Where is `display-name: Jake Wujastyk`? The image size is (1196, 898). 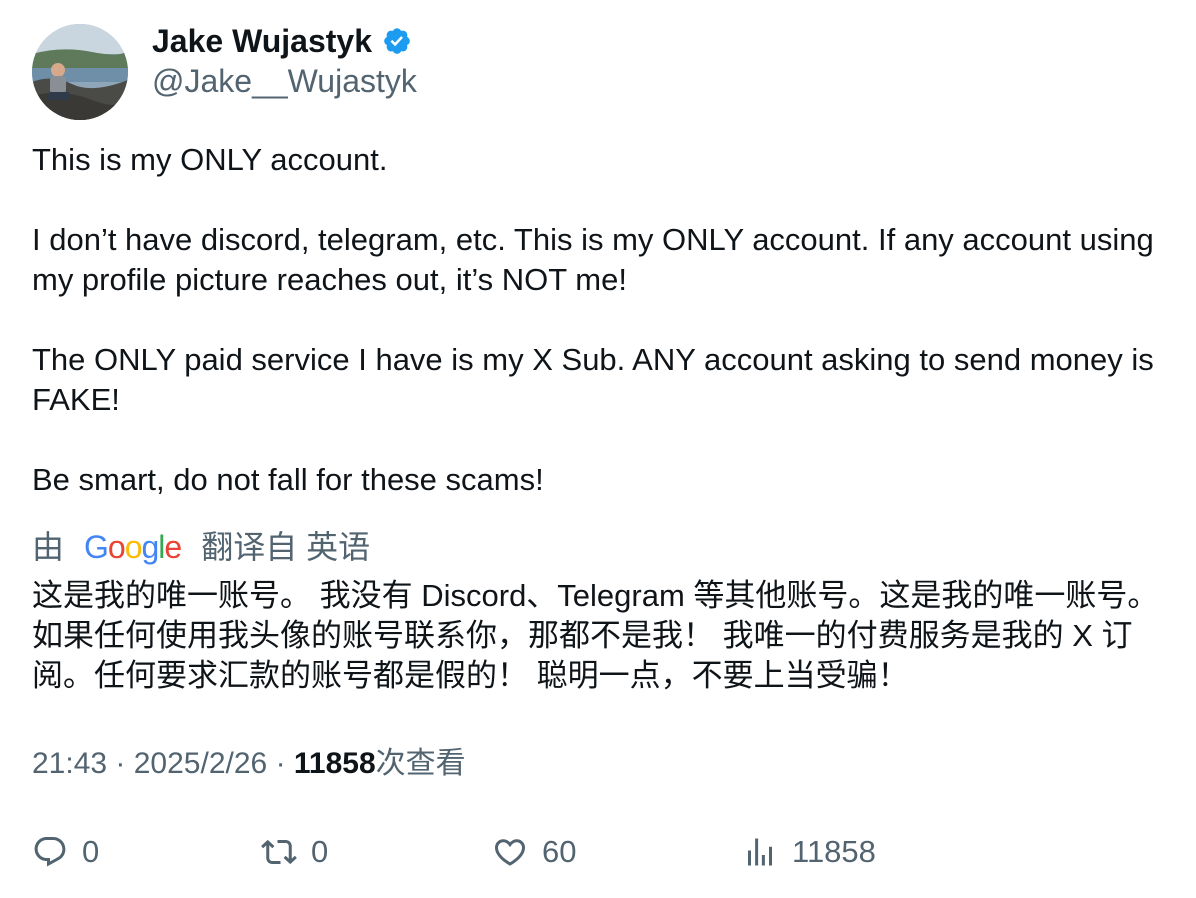 display-name: Jake Wujastyk is located at coordinates (262, 41).